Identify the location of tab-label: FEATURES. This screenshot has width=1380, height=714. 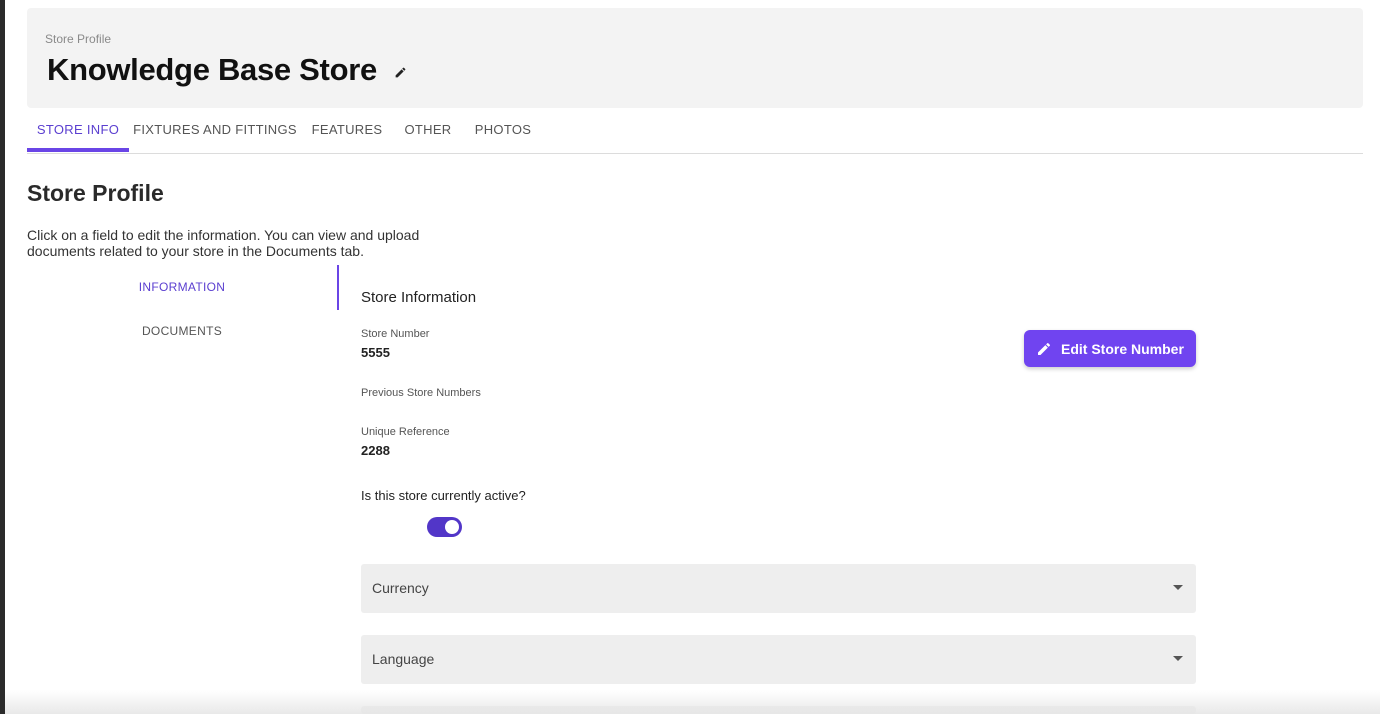
(347, 129).